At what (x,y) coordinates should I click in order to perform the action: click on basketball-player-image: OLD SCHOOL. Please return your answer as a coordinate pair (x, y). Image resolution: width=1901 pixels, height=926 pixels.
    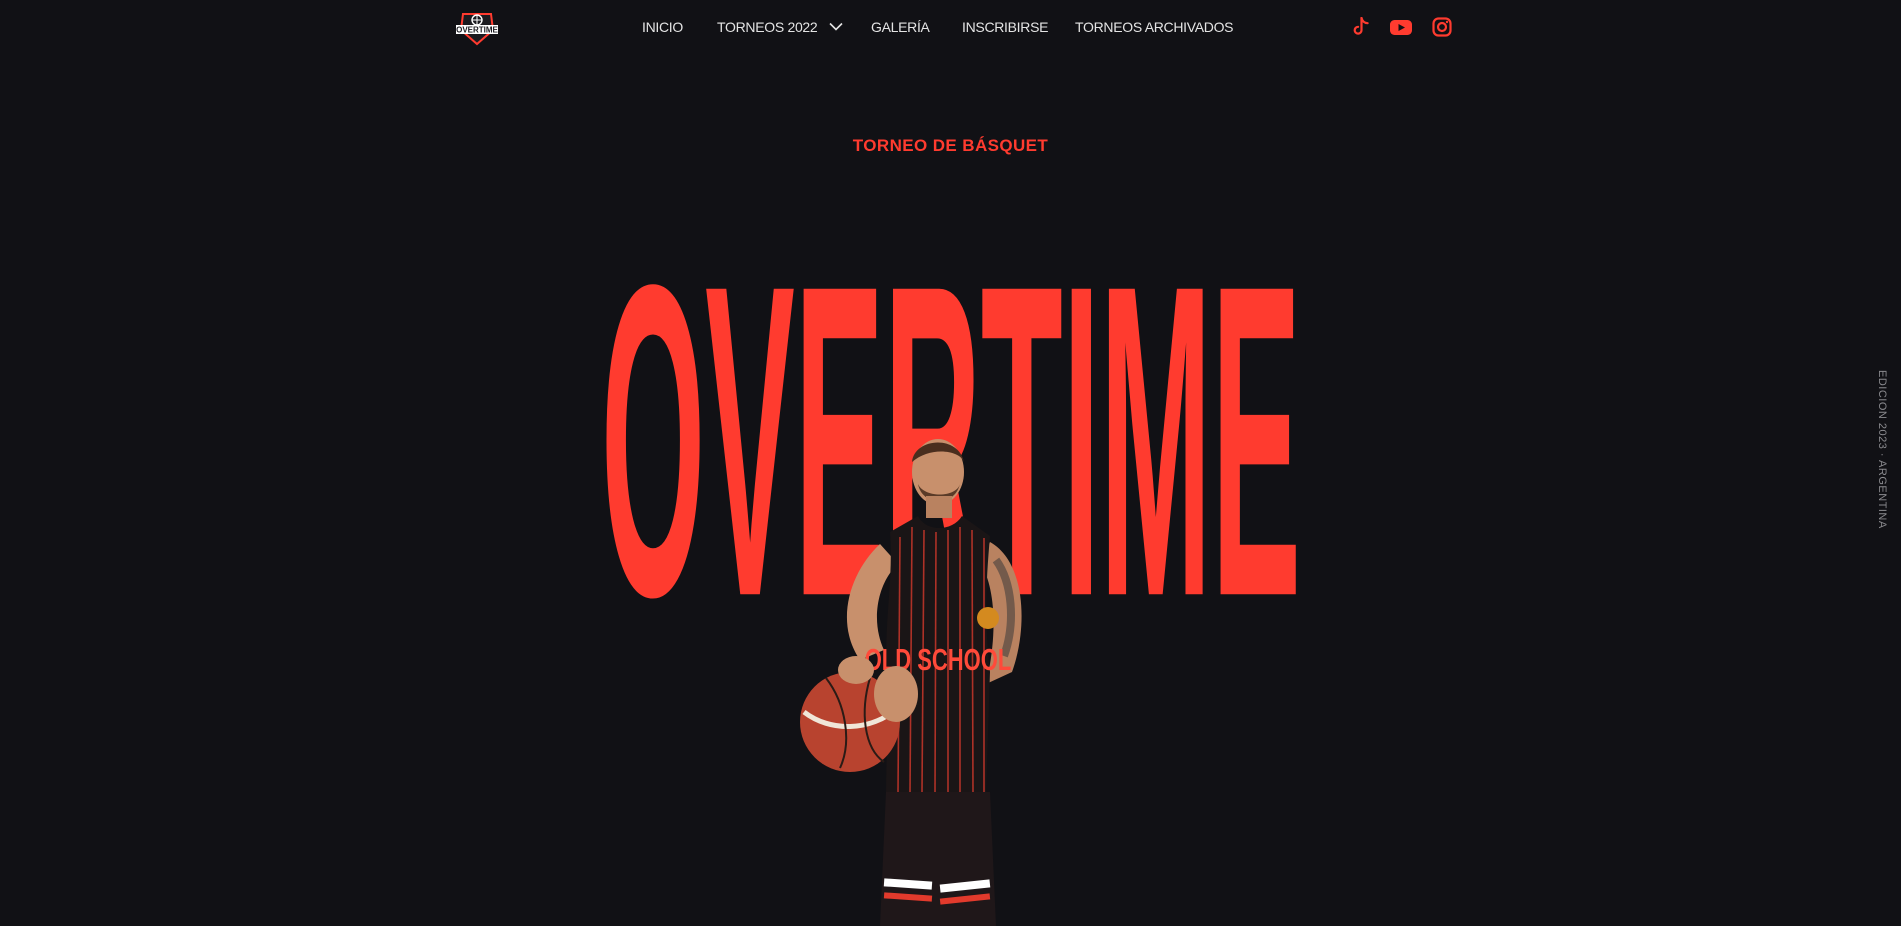
    Looking at the image, I should click on (911, 682).